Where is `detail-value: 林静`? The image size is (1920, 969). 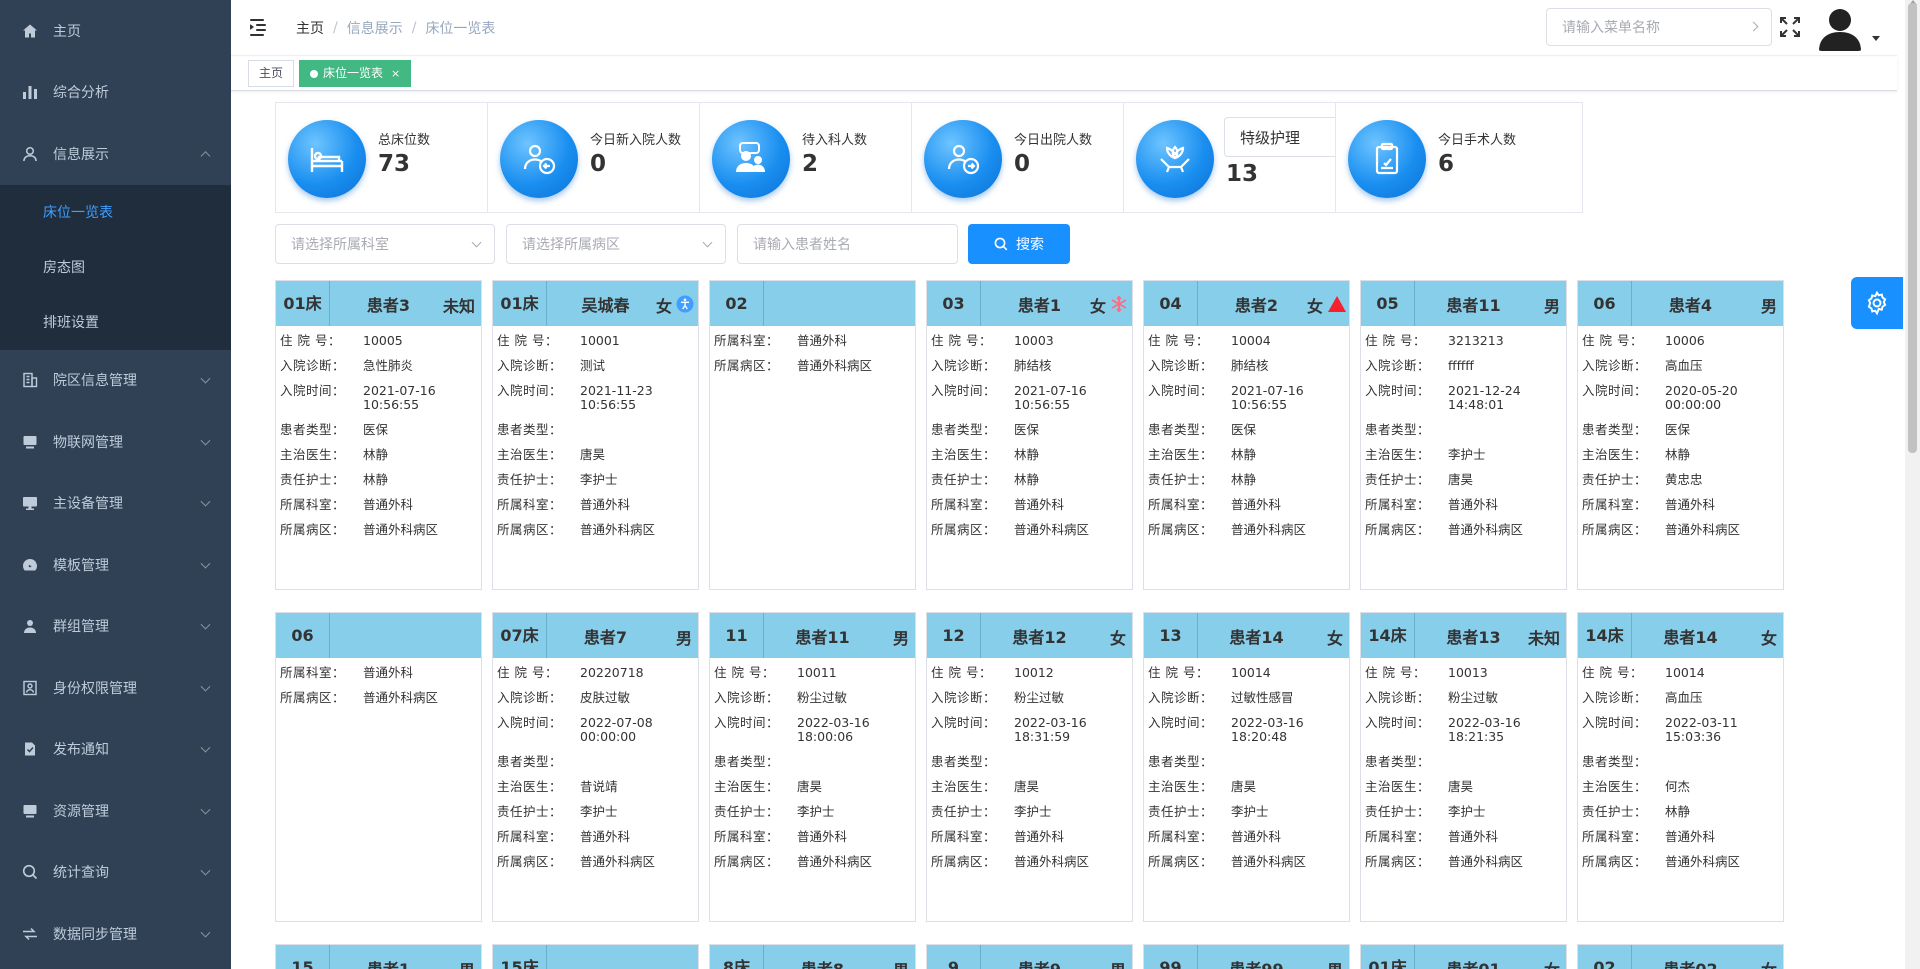 detail-value: 林静 is located at coordinates (1027, 479).